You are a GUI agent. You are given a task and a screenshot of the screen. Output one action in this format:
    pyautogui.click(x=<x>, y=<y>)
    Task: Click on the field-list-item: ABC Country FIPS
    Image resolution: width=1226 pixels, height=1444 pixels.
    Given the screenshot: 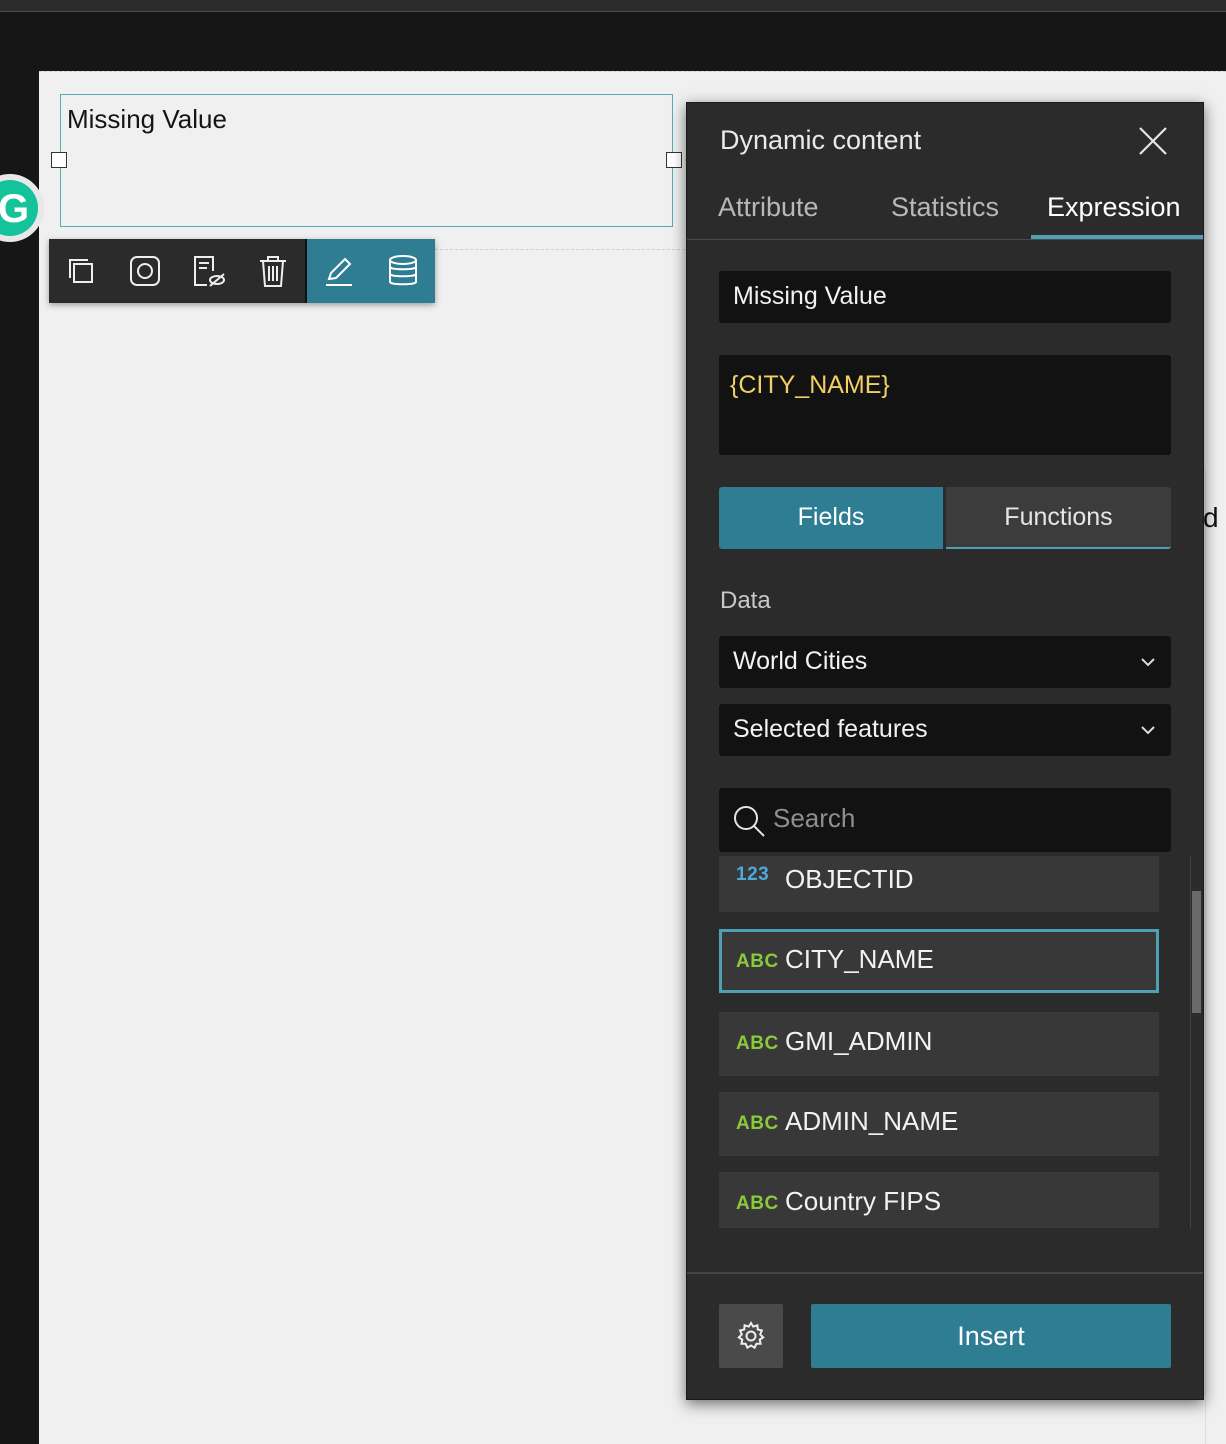 What is the action you would take?
    pyautogui.click(x=939, y=1200)
    